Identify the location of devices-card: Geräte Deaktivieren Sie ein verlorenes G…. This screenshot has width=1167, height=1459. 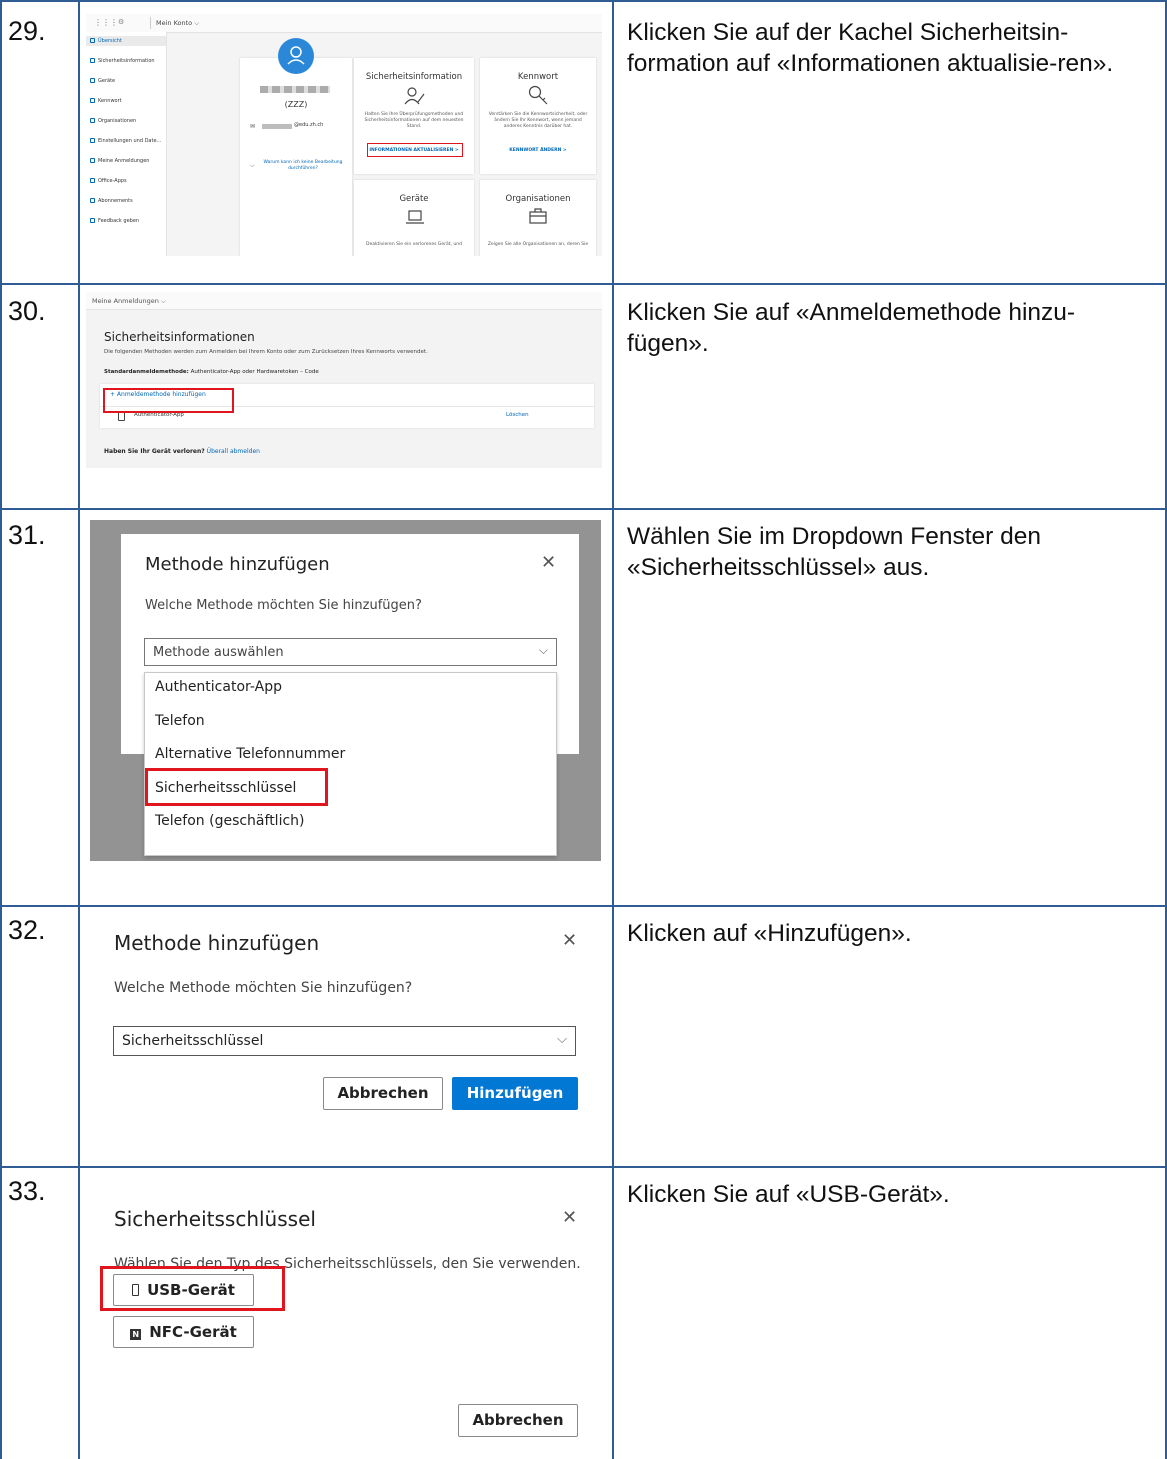
(414, 218).